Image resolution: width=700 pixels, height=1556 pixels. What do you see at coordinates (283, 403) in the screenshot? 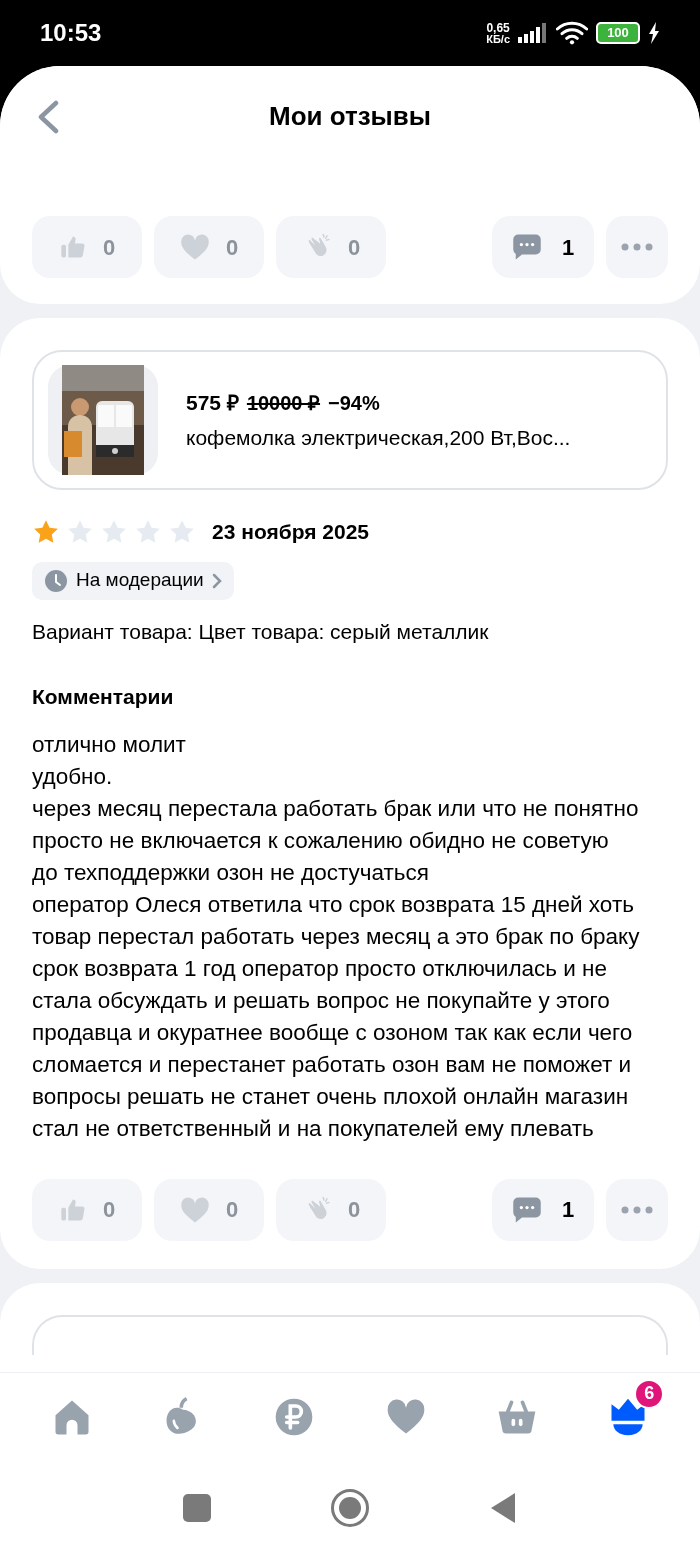
I see `old-price: 10000 ₽` at bounding box center [283, 403].